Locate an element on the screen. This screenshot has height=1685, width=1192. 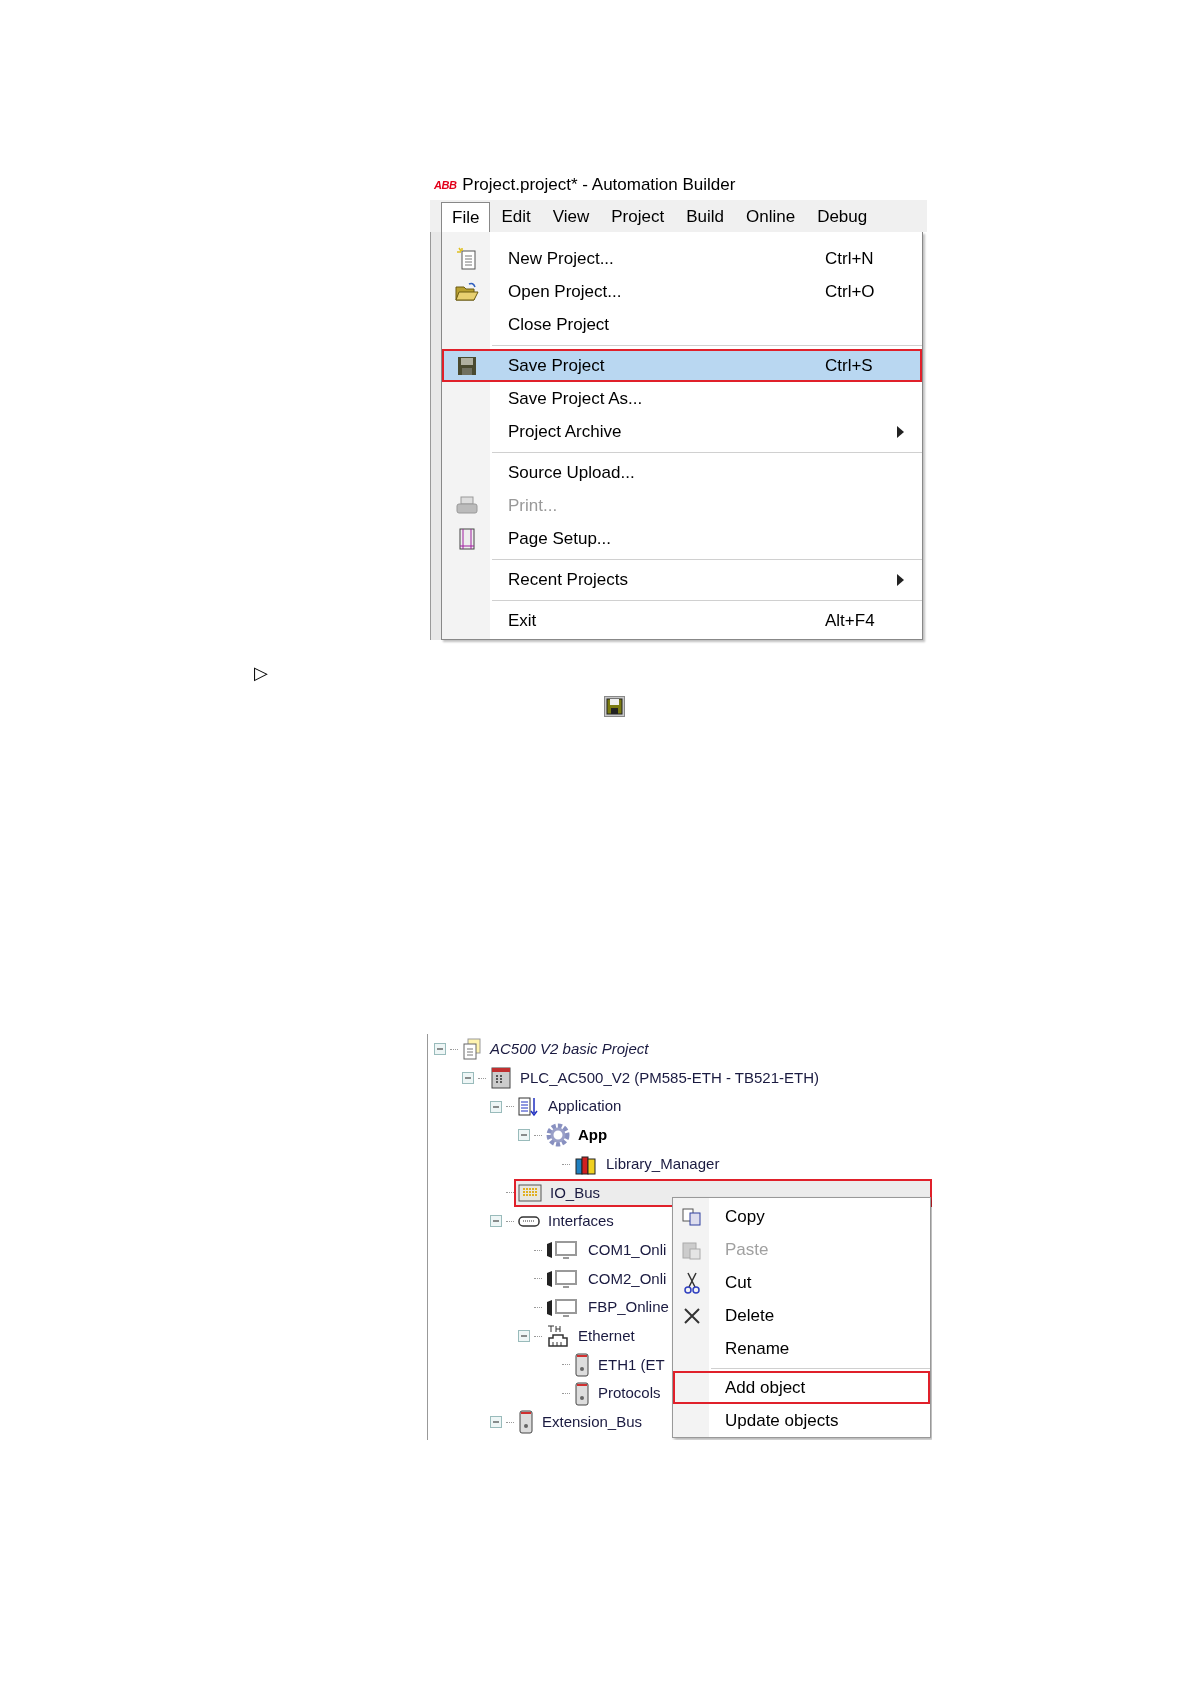
window-title: Project.project* - Automation Builder is located at coordinates (599, 185).